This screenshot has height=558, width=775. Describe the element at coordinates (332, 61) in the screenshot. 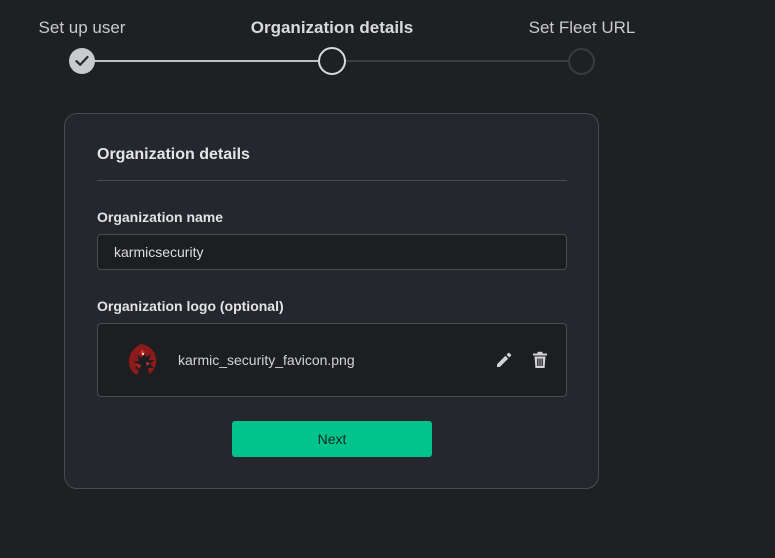

I see `step-2-current-indicator` at that location.